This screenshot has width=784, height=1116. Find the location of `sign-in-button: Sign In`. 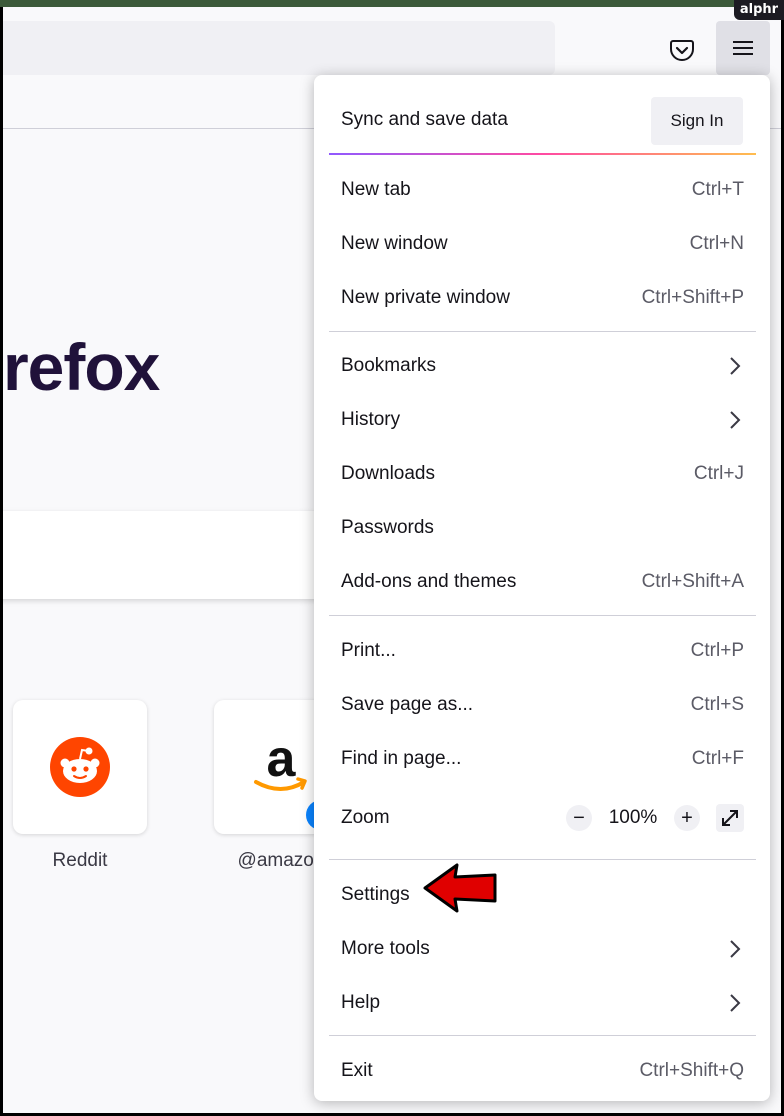

sign-in-button: Sign In is located at coordinates (697, 121).